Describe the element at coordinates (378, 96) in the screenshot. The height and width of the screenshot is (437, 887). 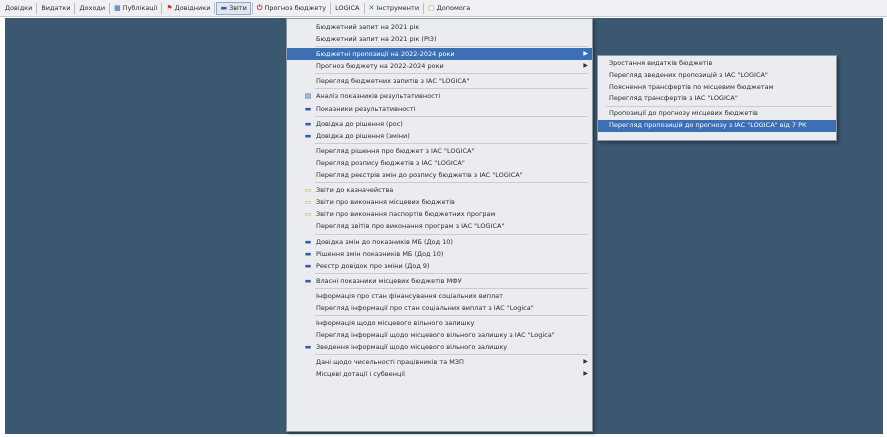
I see `menu-item-label: Аналіз показників результативності` at that location.